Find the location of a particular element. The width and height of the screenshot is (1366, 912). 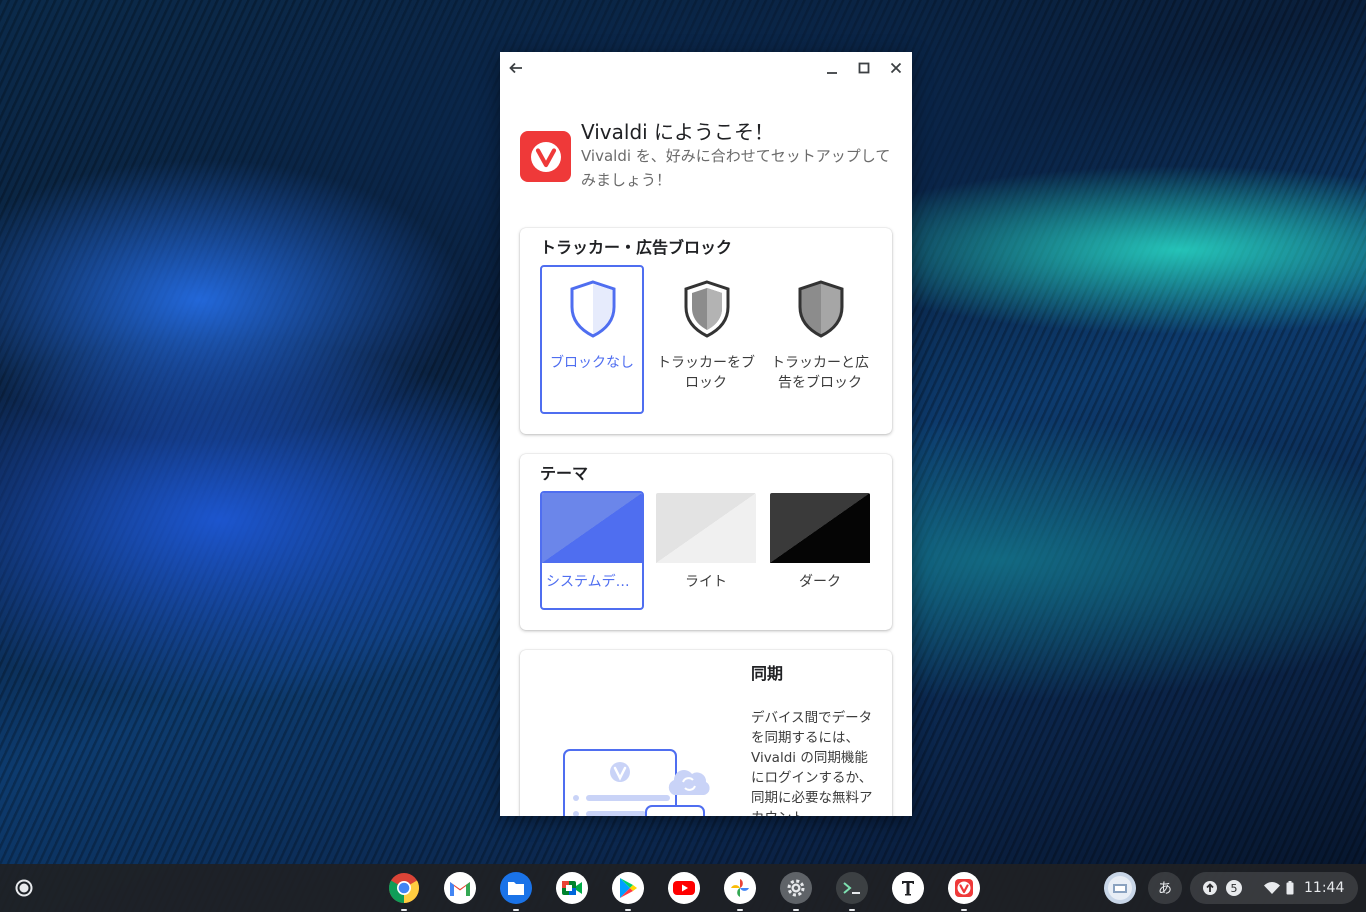

files-app is located at coordinates (516, 891).